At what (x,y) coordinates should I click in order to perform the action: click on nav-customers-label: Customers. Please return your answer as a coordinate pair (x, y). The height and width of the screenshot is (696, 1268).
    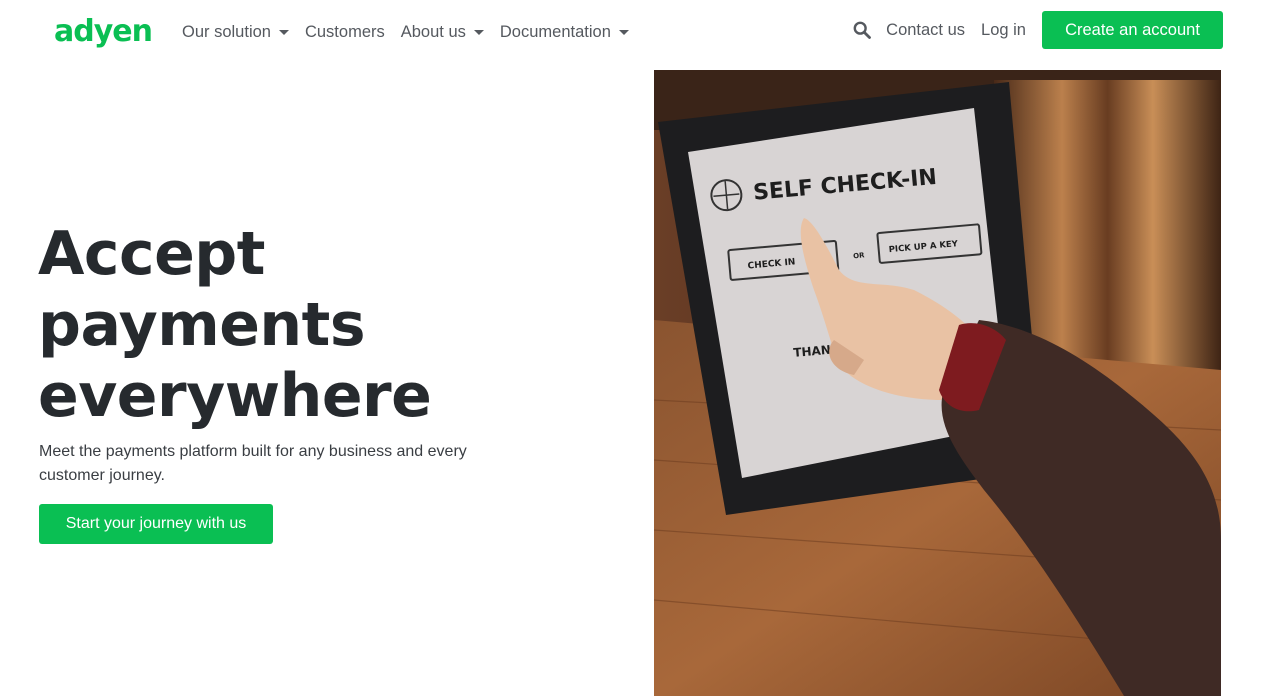
    Looking at the image, I should click on (344, 31).